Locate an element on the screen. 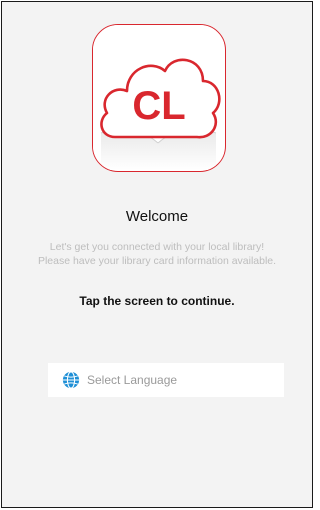 This screenshot has height=510, width=320. globe-icon is located at coordinates (71, 380).